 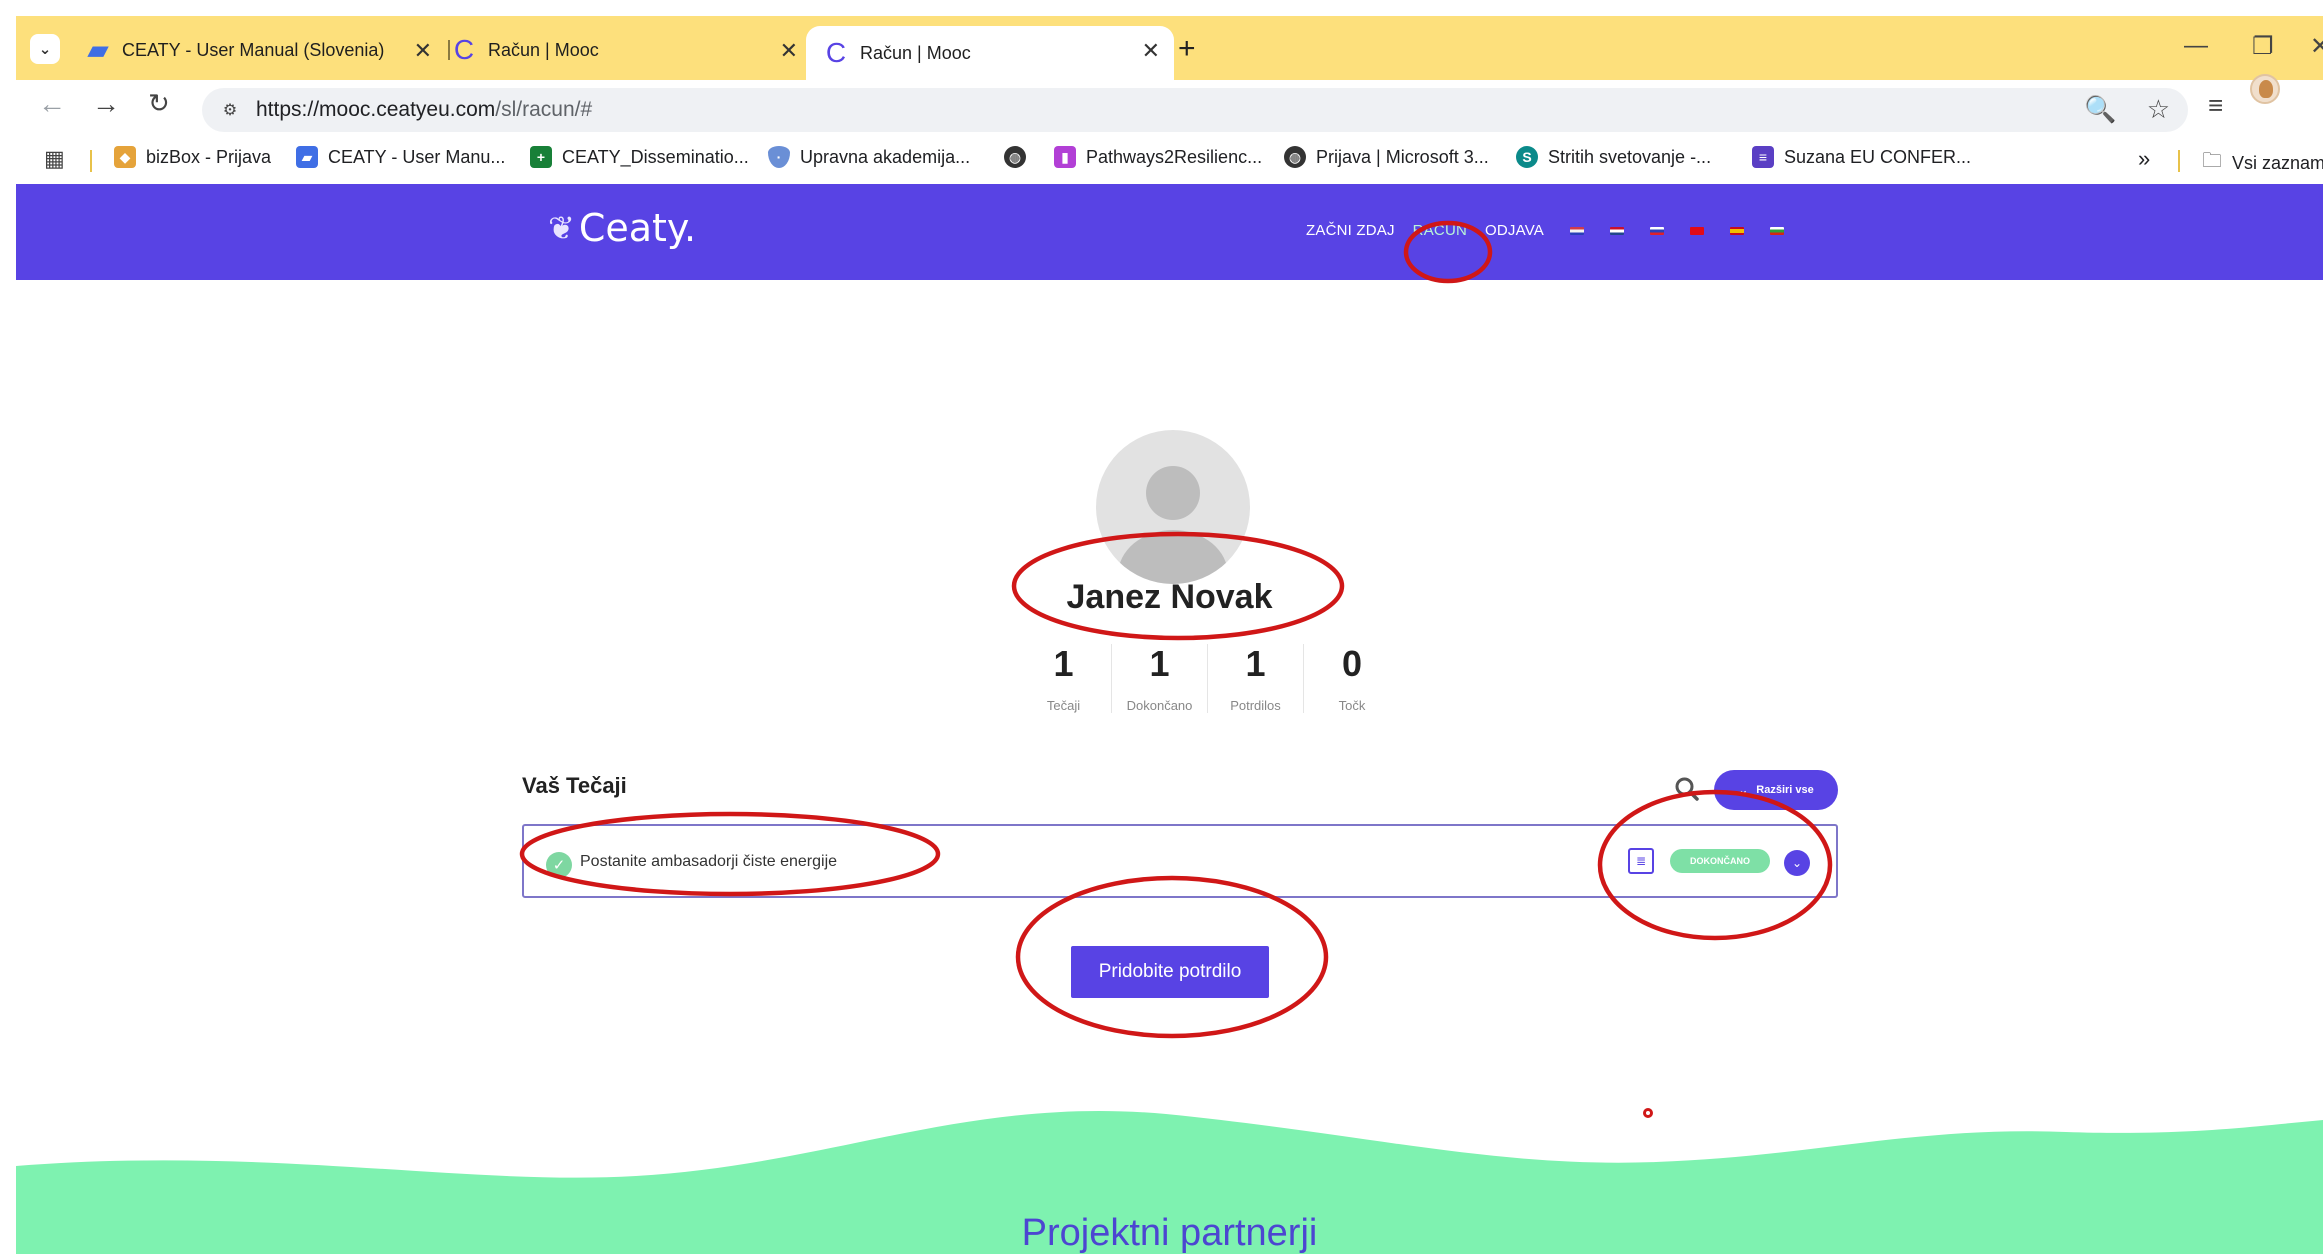 What do you see at coordinates (2144, 159) in the screenshot?
I see `bookmarks-overflow-button: »` at bounding box center [2144, 159].